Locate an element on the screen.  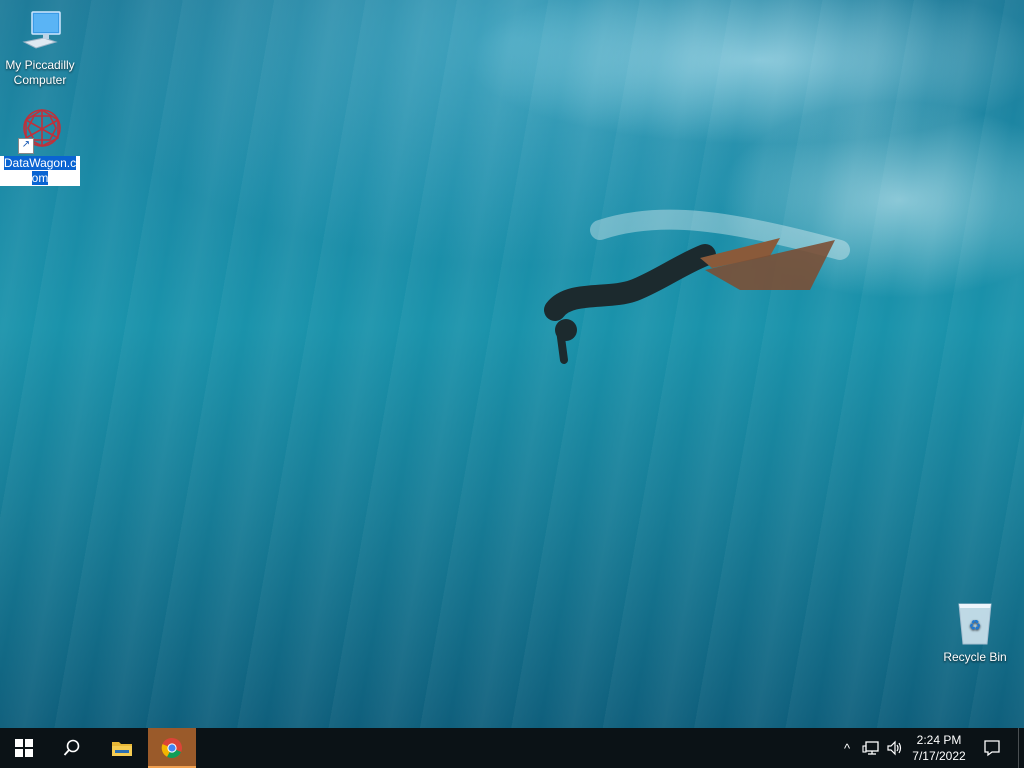
datawagon-shortcut-icon: ↗ is located at coordinates (40, 130).